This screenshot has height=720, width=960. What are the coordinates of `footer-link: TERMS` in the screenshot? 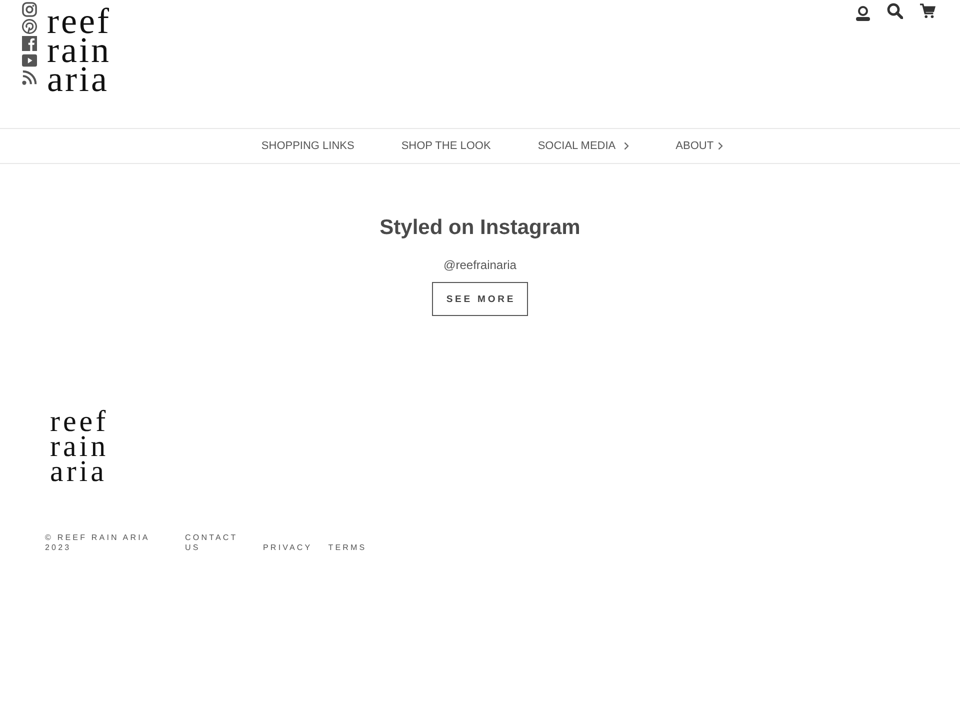 It's located at (347, 548).